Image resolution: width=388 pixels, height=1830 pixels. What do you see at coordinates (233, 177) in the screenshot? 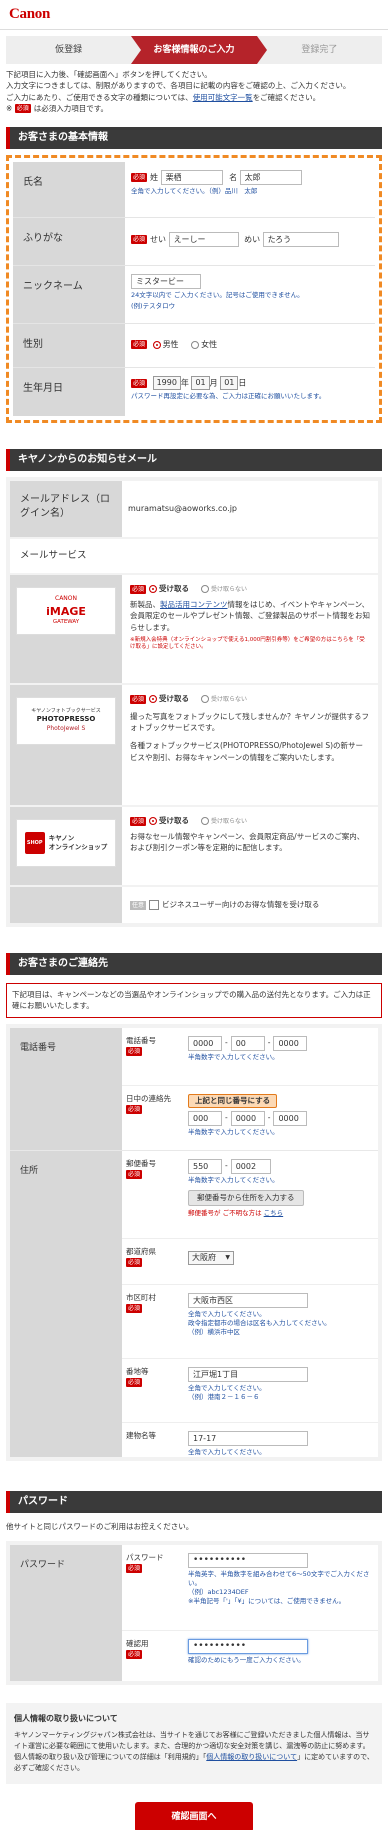
I see `first-name-prefix: 名` at bounding box center [233, 177].